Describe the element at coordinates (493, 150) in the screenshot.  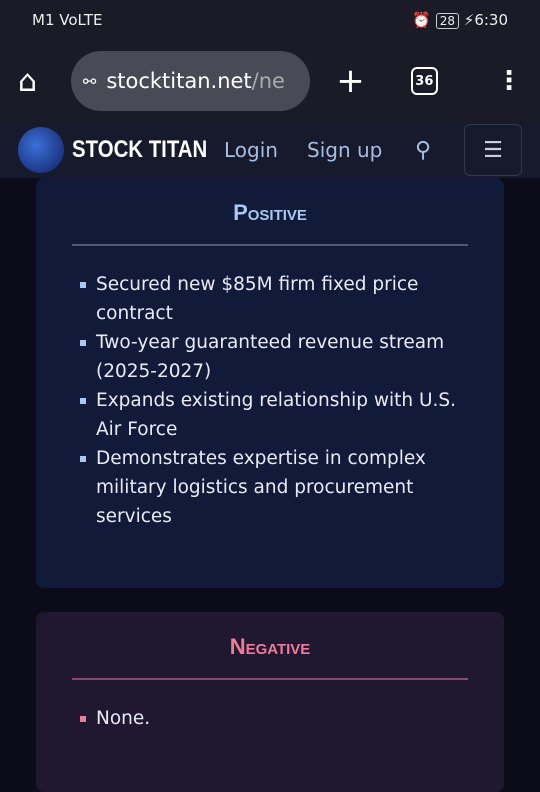
I see `hamburger-menu-icon: ☰` at that location.